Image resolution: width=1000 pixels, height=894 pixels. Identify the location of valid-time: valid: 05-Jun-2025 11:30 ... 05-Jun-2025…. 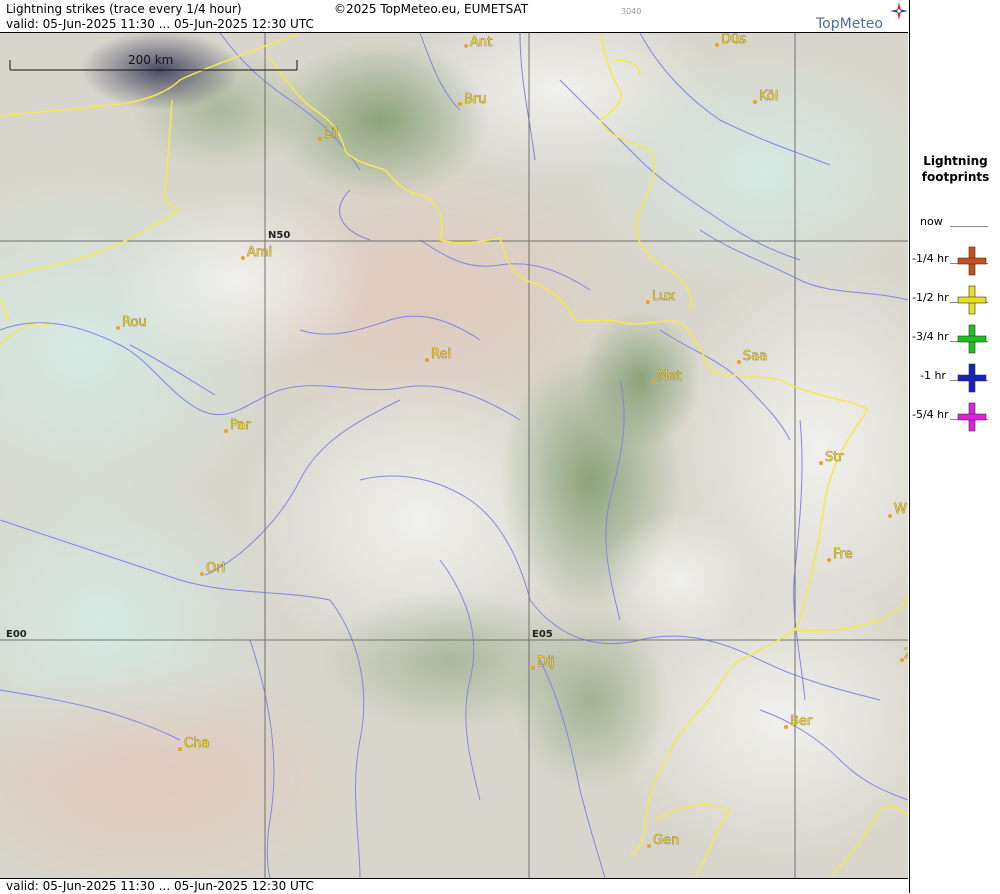
(160, 24).